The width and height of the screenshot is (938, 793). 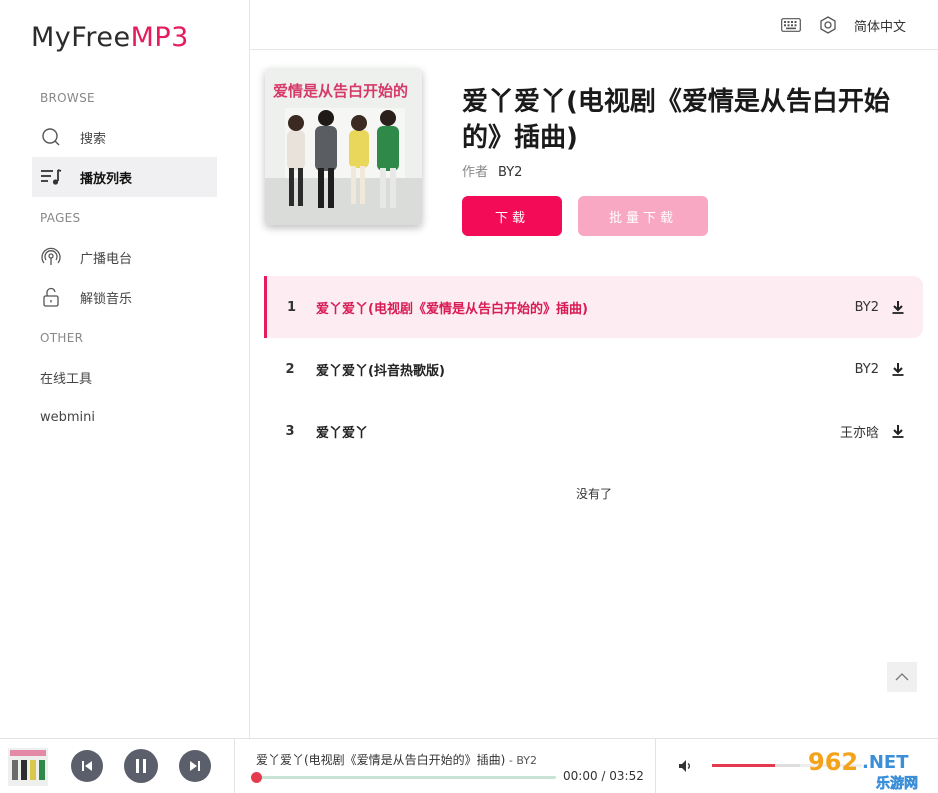 I want to click on progress-track, so click(x=406, y=777).